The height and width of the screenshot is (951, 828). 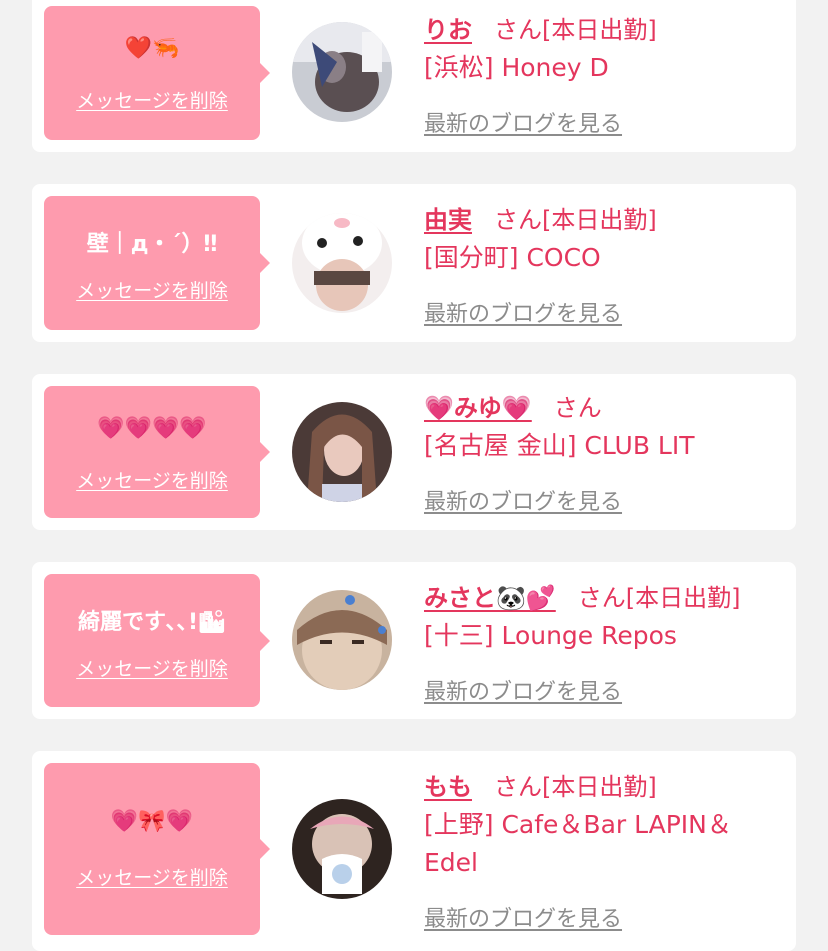 What do you see at coordinates (577, 408) in the screenshot?
I see `cast-honorific: さん` at bounding box center [577, 408].